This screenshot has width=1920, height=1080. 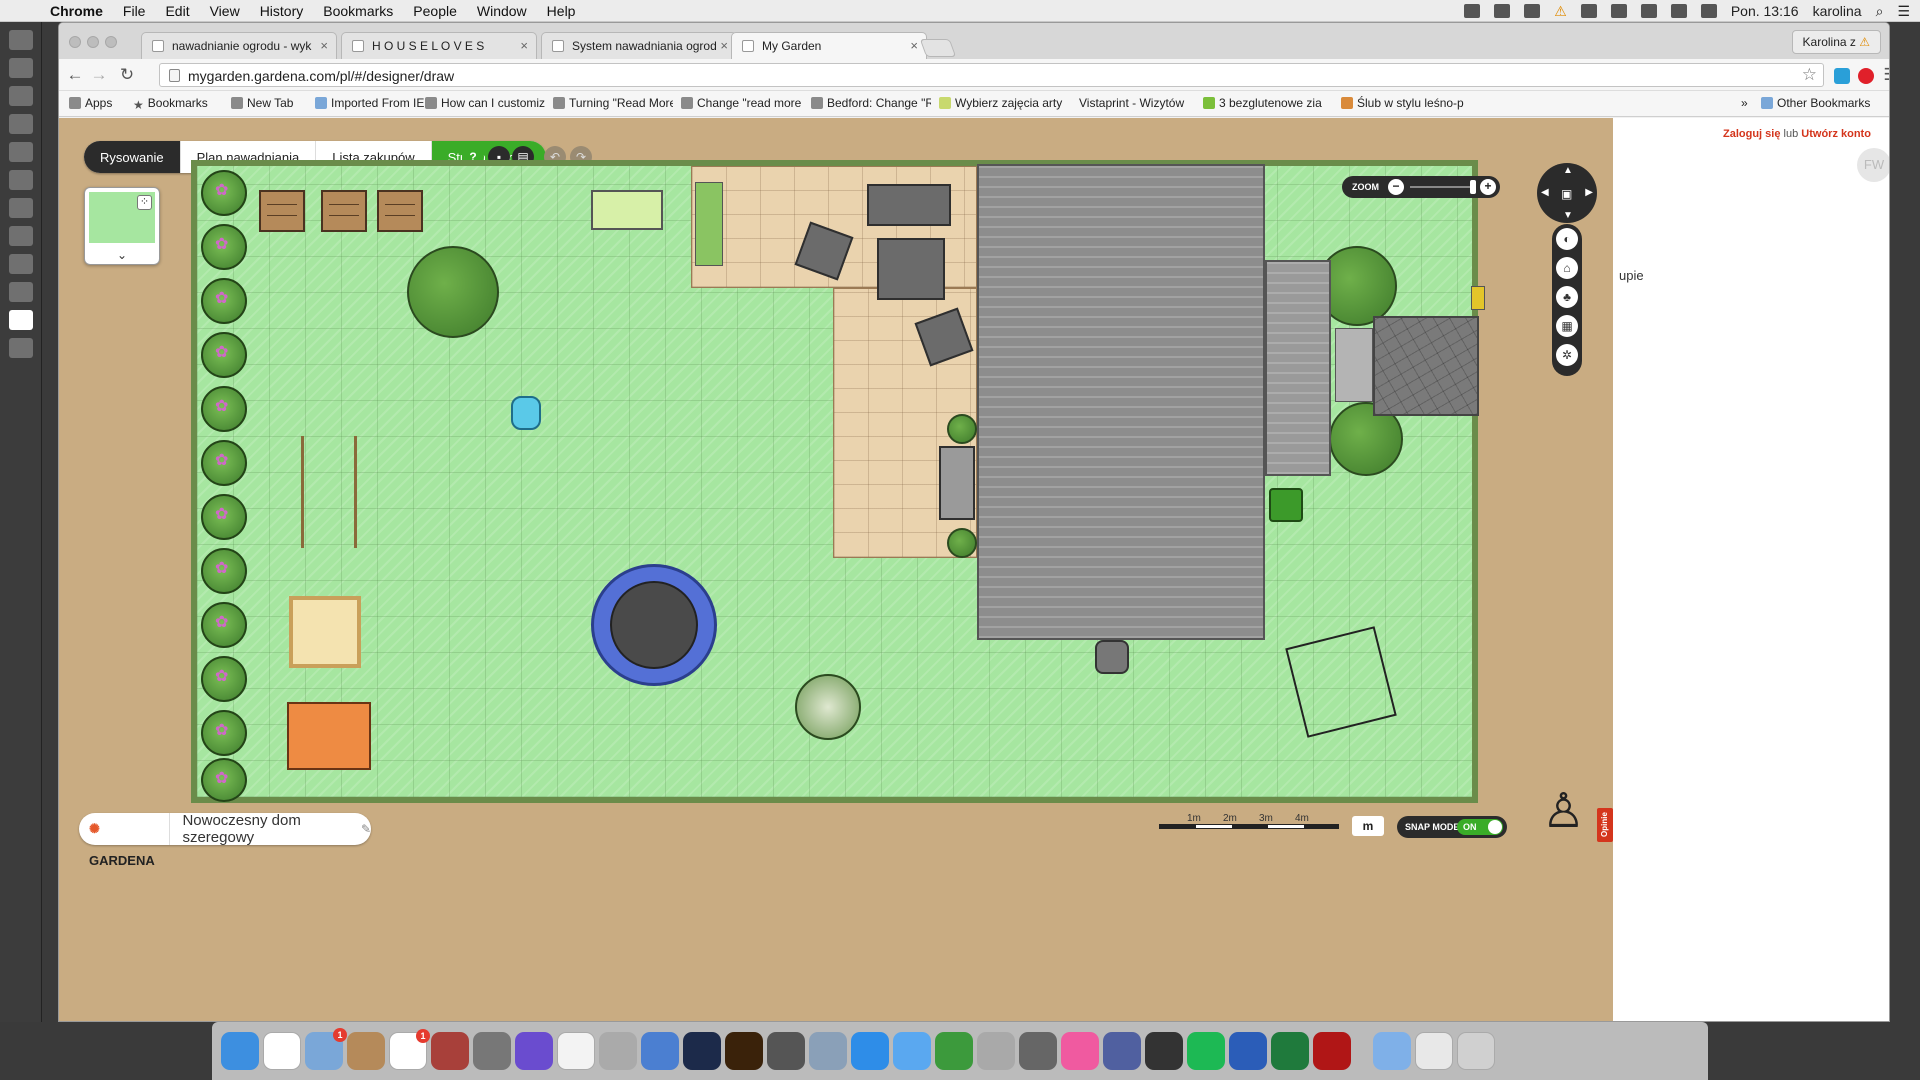 I want to click on dropbox-status-icon, so click(x=1502, y=11).